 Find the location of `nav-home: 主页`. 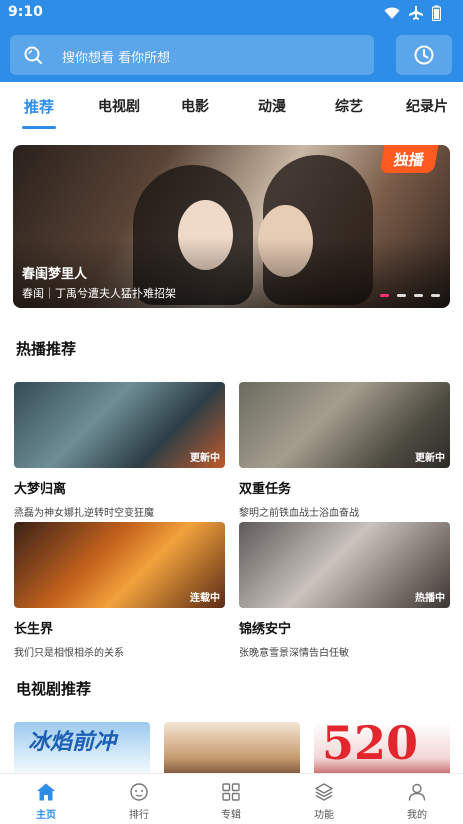

nav-home: 主页 is located at coordinates (46, 799).